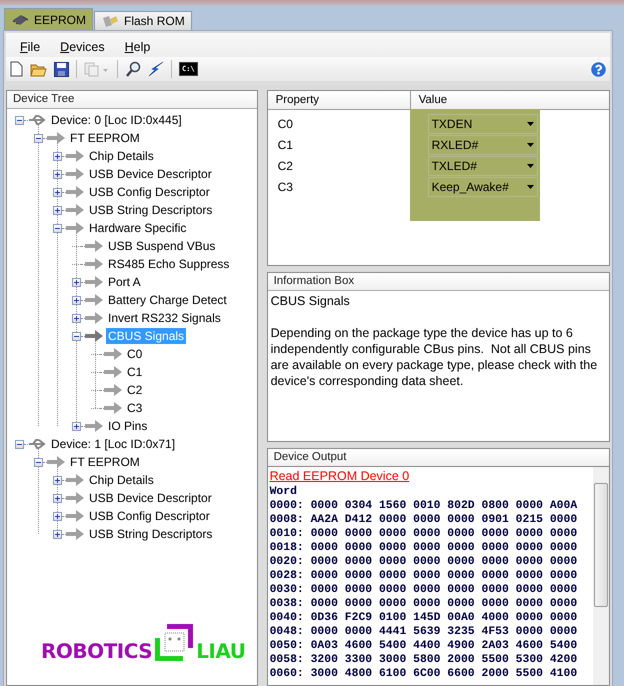 Image resolution: width=624 pixels, height=686 pixels. What do you see at coordinates (601, 576) in the screenshot?
I see `scrollbar` at bounding box center [601, 576].